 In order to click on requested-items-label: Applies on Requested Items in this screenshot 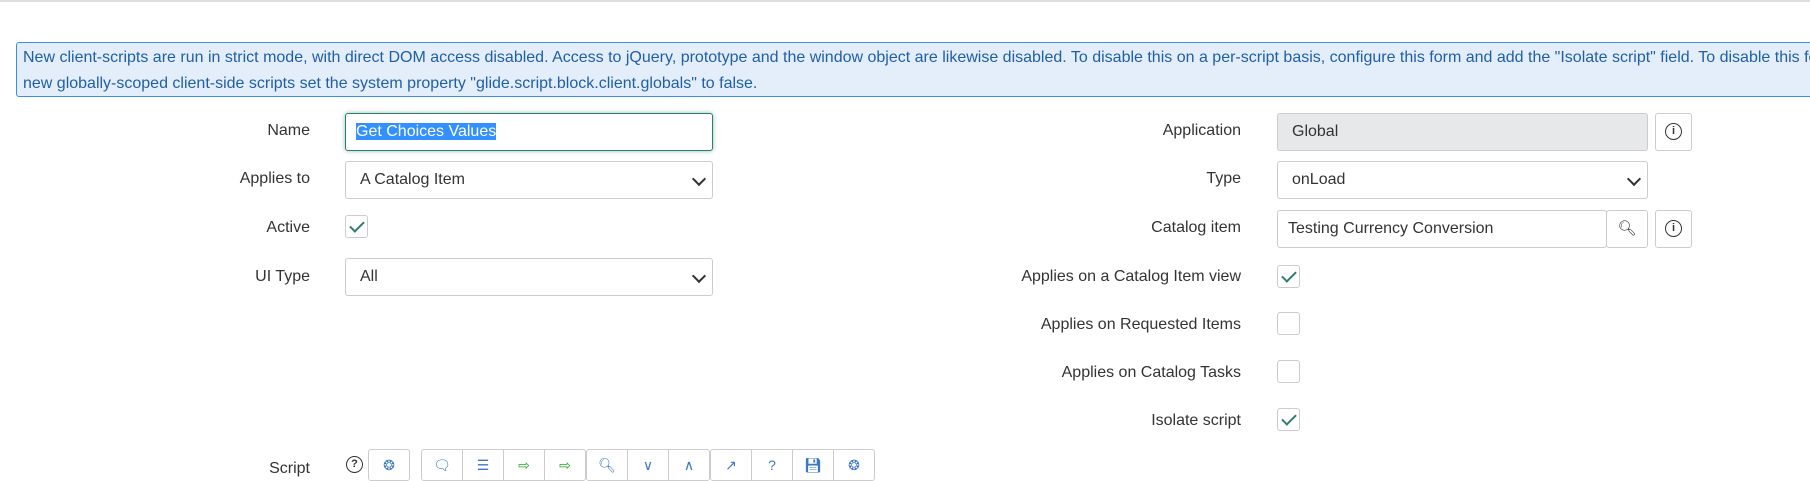, I will do `click(1140, 324)`.